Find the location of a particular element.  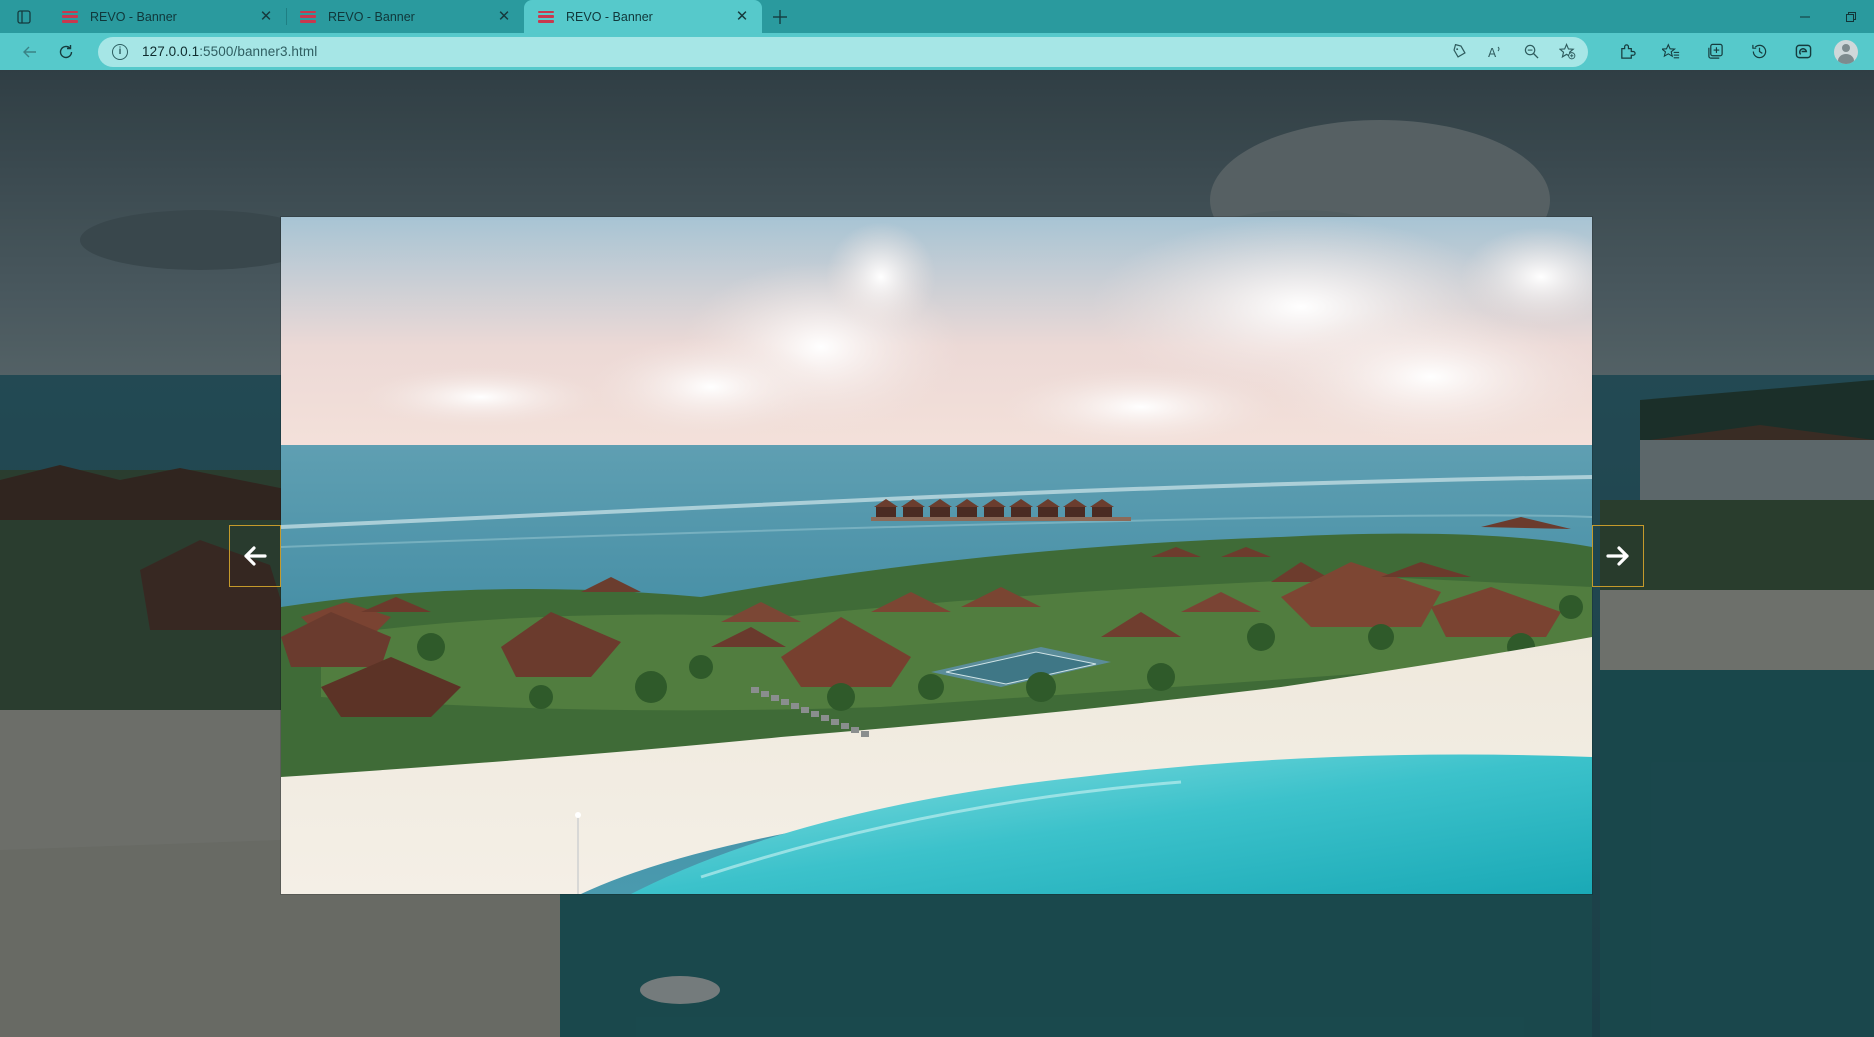

svg-text: A is located at coordinates (1492, 53).